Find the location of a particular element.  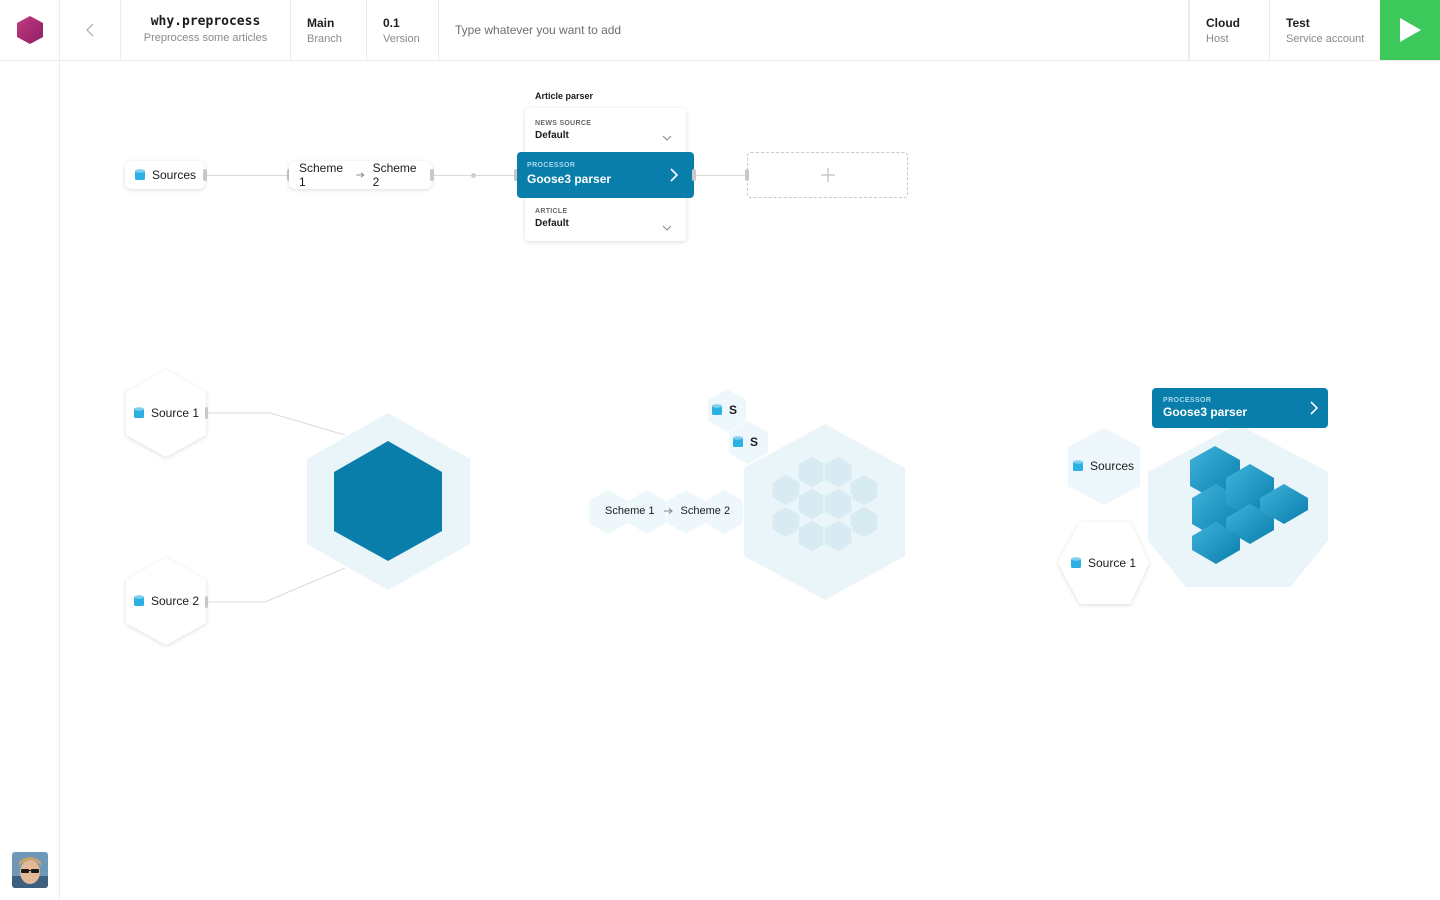

hexagon-logo-icon is located at coordinates (29, 30).